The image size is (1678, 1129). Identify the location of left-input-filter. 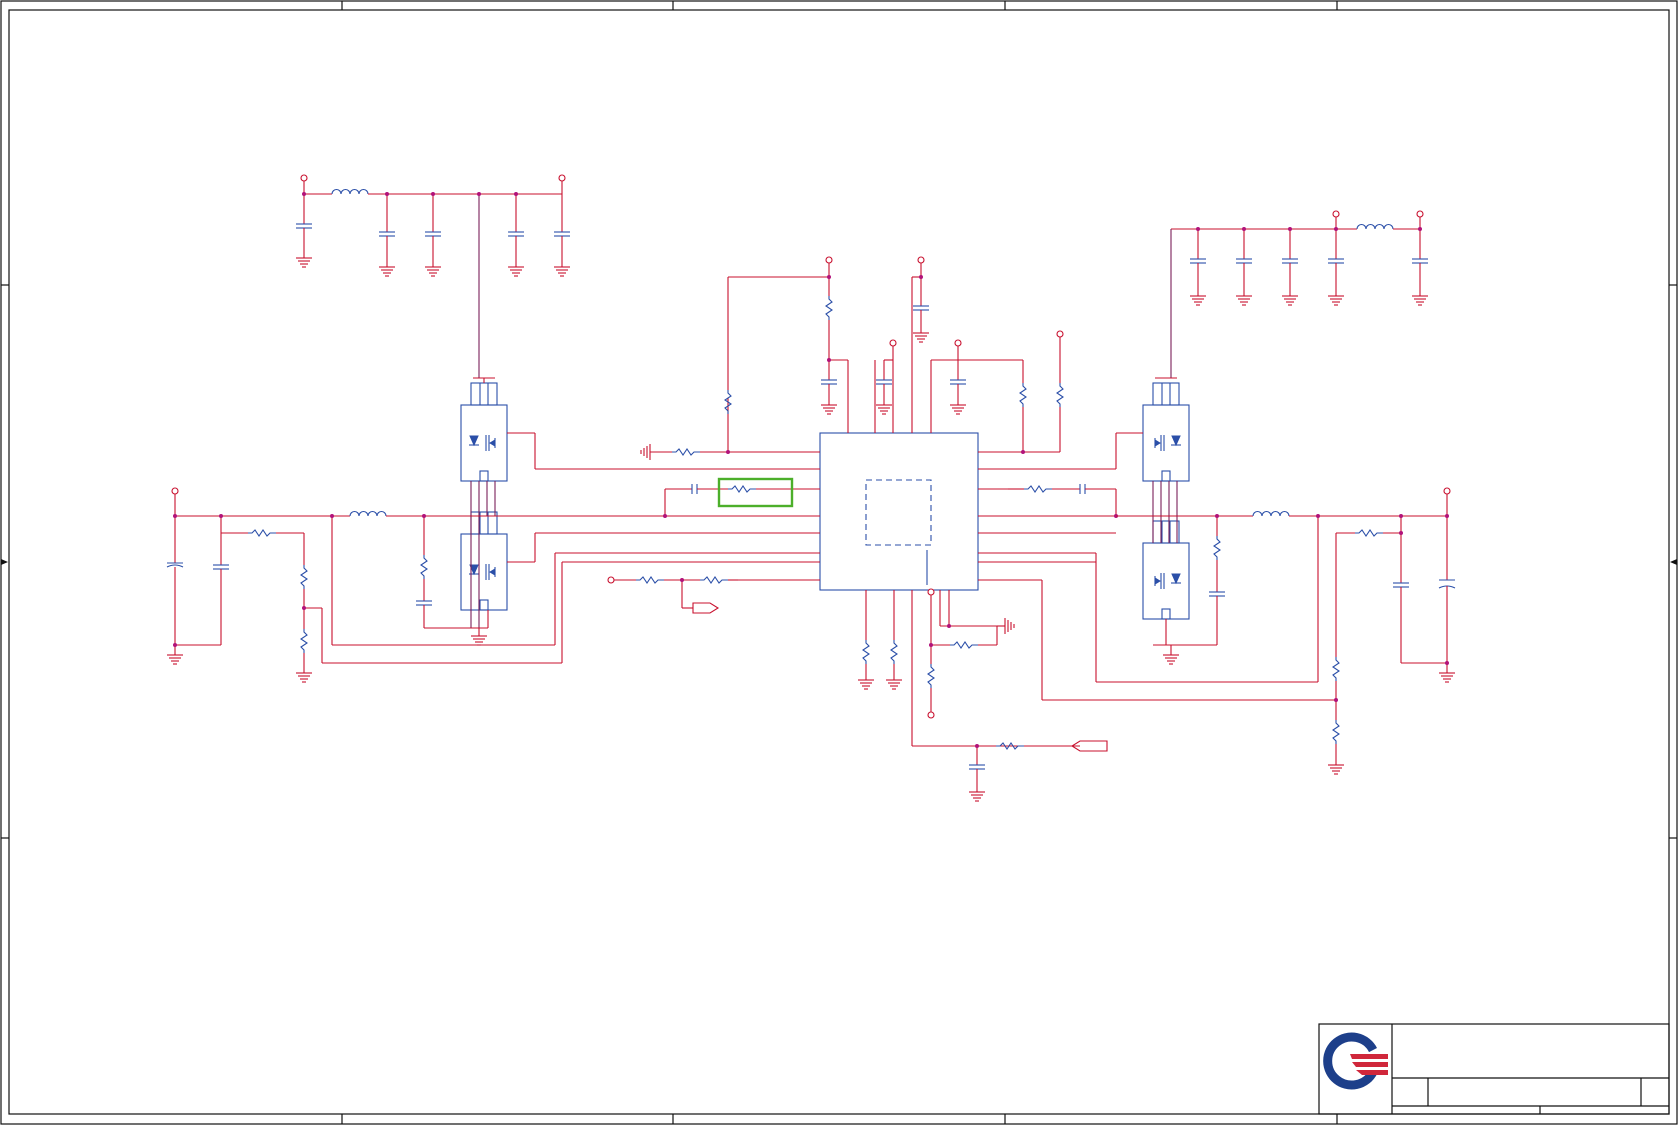
(433, 276).